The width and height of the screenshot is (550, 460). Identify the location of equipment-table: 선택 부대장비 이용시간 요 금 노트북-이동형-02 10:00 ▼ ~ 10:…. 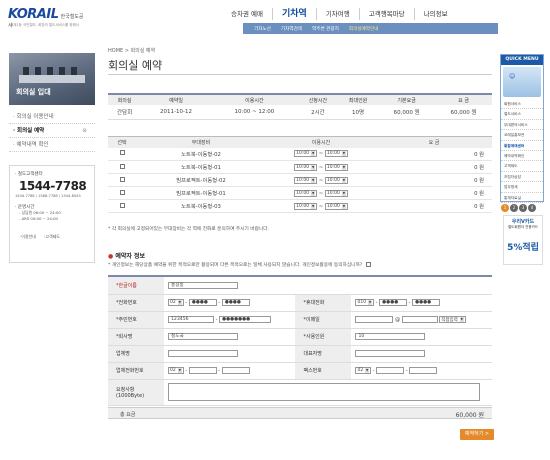
(300, 174).